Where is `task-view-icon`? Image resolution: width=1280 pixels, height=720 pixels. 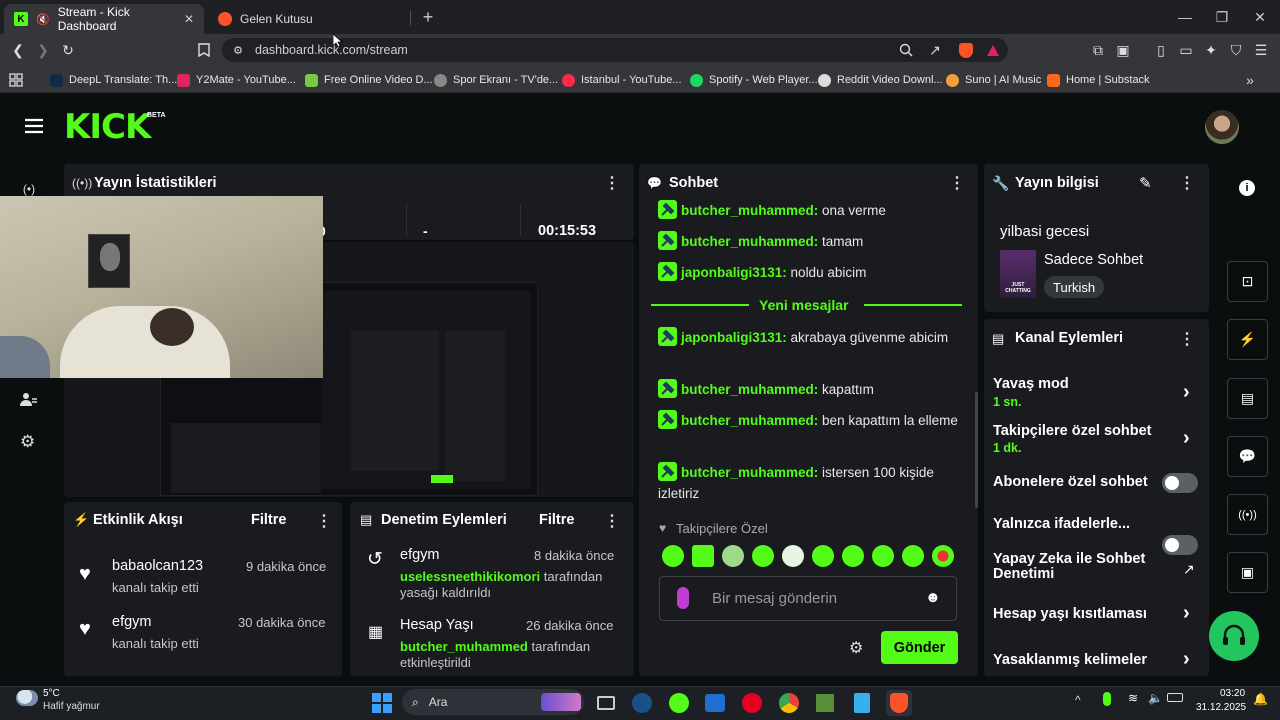
task-view-icon is located at coordinates (606, 703).